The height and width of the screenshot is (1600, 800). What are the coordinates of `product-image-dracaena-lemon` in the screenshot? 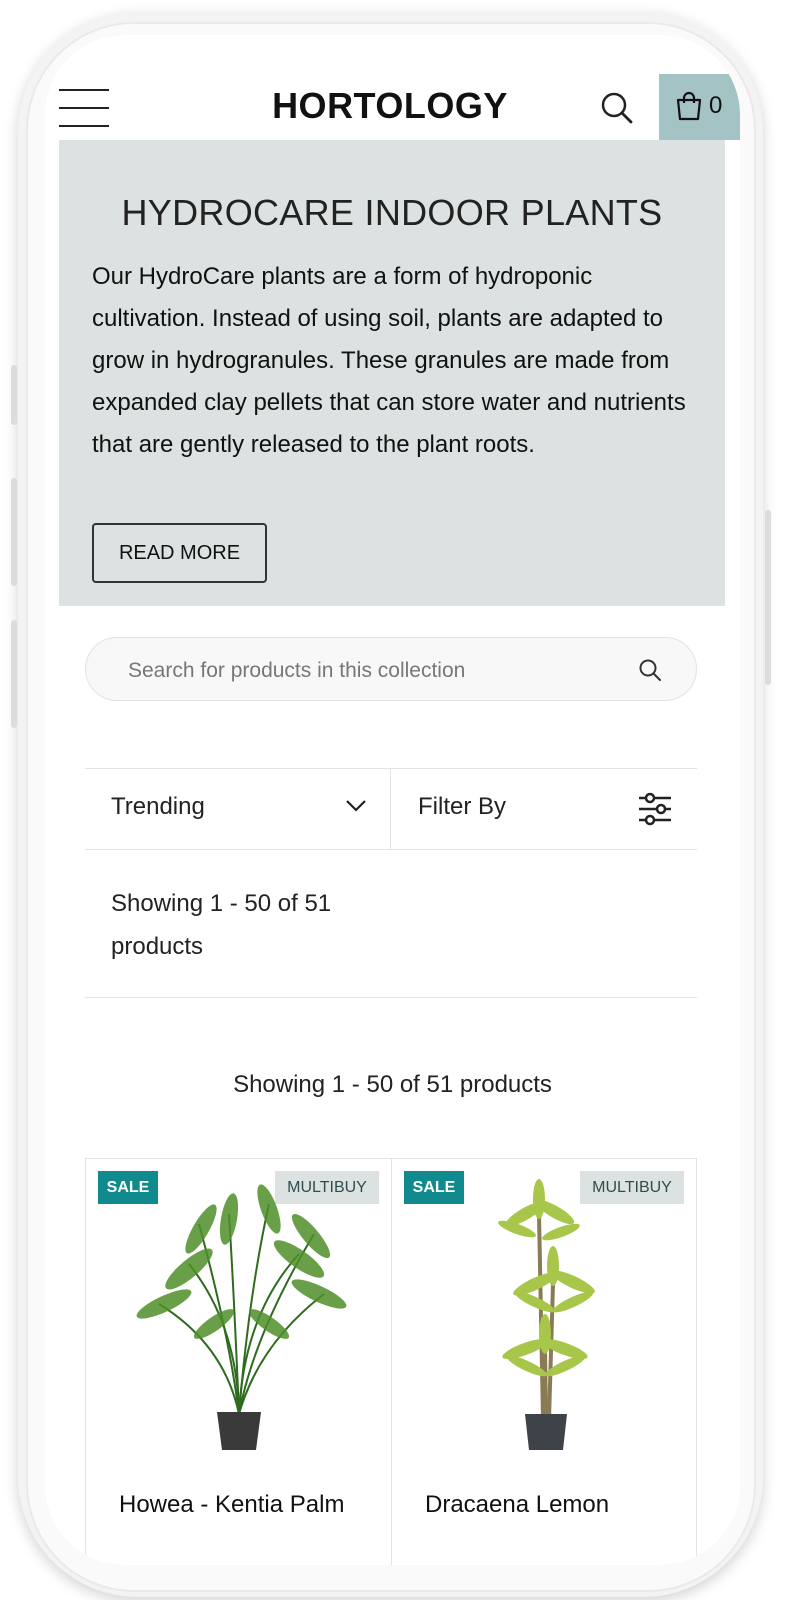 It's located at (545, 1314).